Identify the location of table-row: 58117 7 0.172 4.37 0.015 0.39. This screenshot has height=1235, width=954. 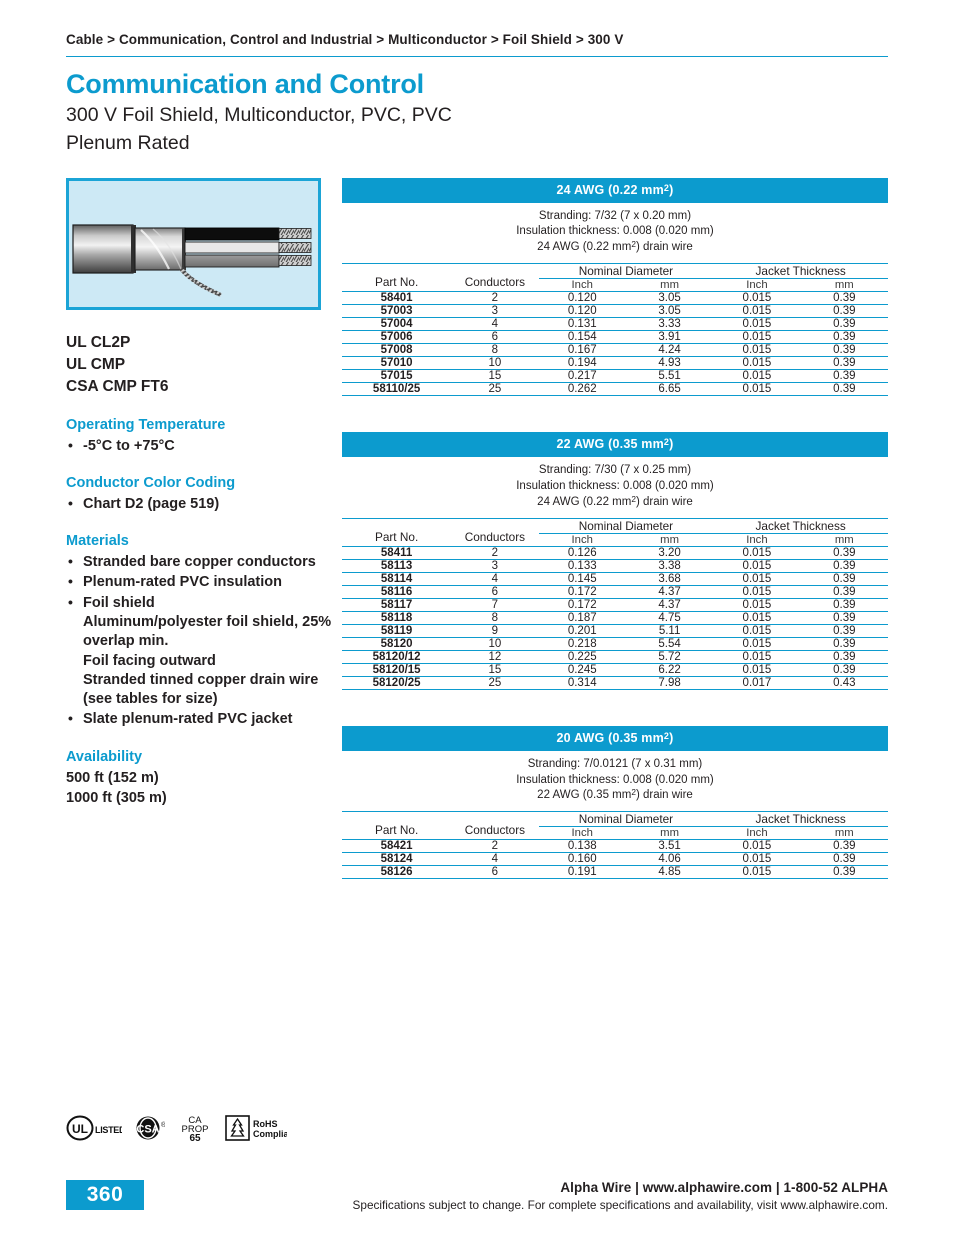
(615, 604).